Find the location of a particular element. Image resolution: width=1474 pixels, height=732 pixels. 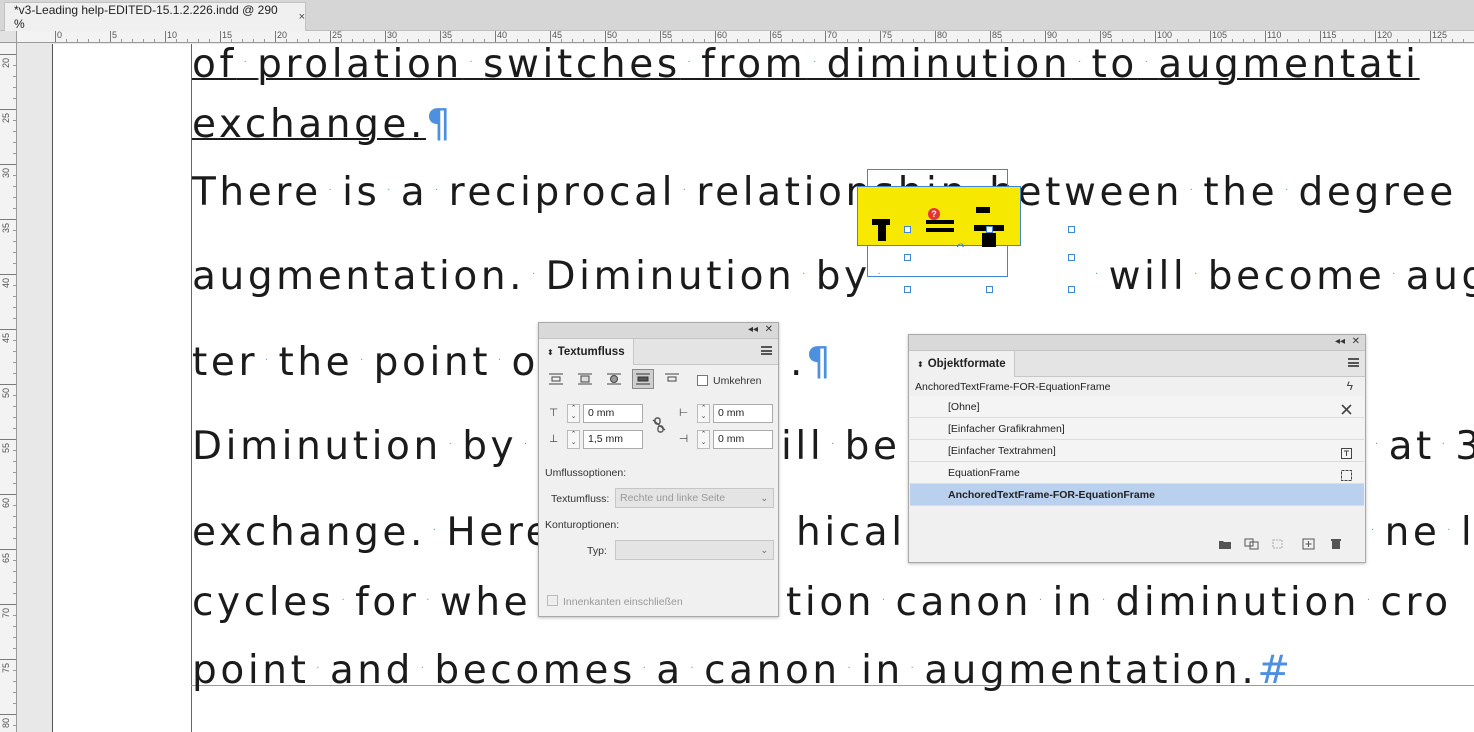

jump-object-icon is located at coordinates (643, 379).